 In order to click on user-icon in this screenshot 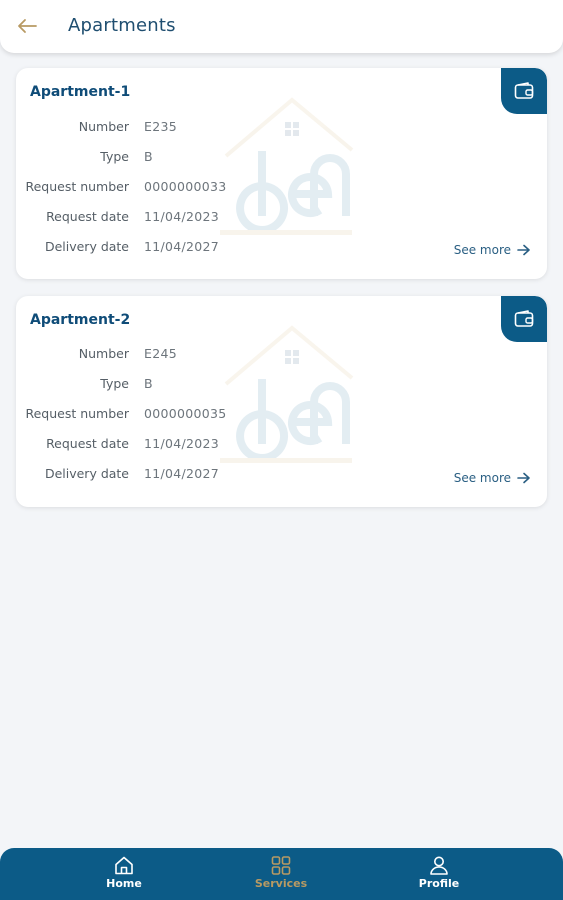, I will do `click(439, 865)`.